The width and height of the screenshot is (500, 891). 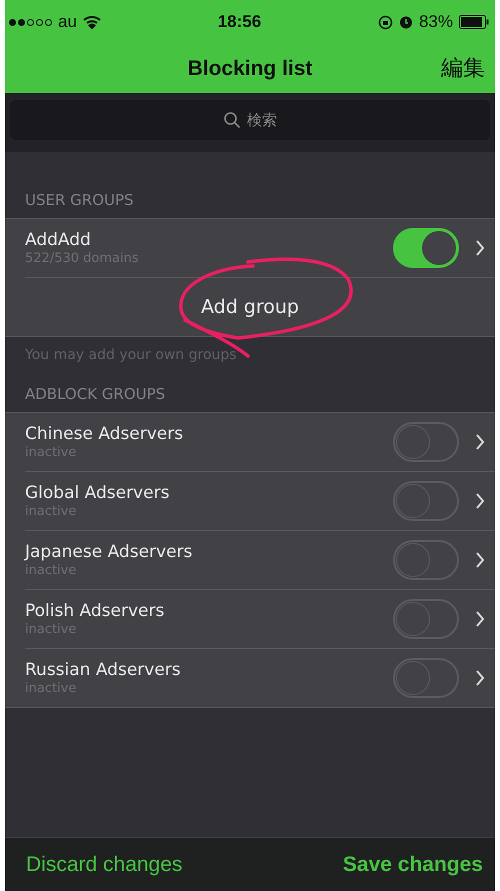 I want to click on group-name: AddAdd, so click(x=58, y=240).